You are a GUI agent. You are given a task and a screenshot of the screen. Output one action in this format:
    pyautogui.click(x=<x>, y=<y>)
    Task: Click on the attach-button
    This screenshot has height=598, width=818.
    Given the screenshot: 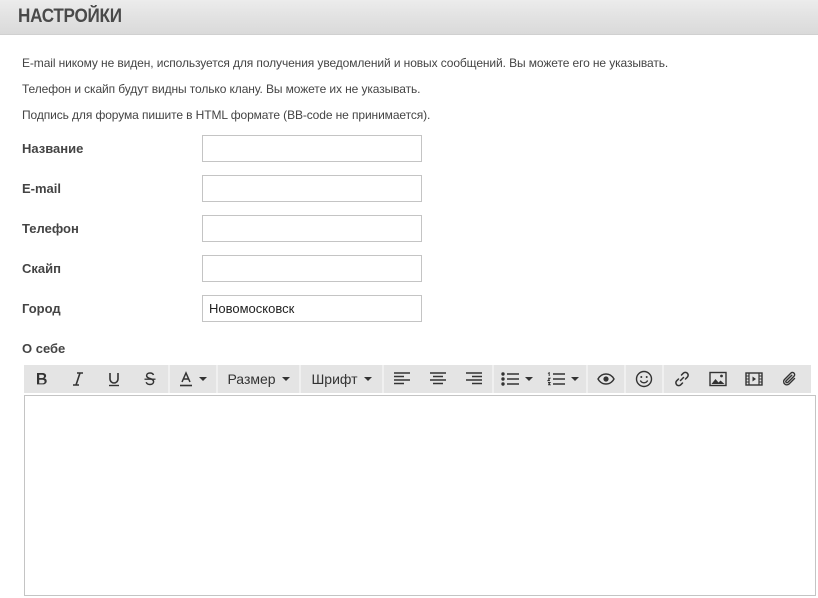 What is the action you would take?
    pyautogui.click(x=790, y=379)
    